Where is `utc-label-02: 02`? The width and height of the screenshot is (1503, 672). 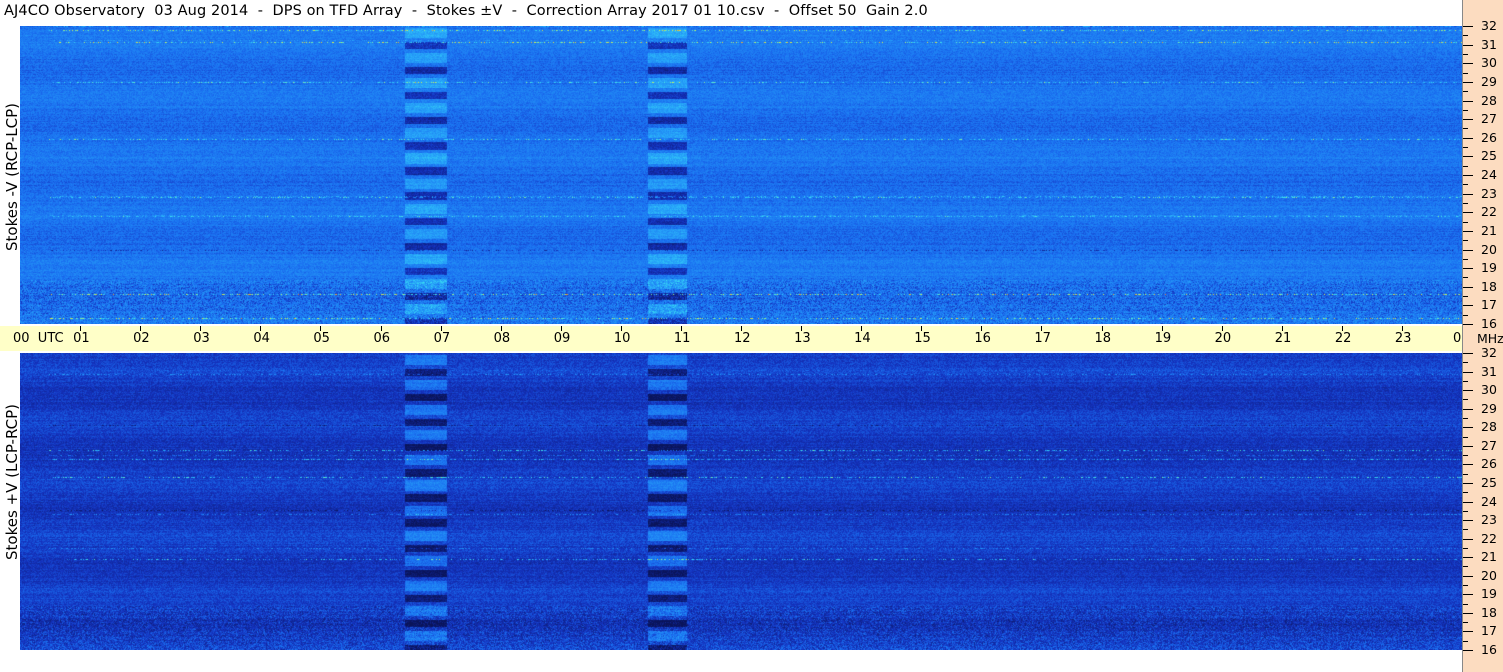
utc-label-02: 02 is located at coordinates (141, 338).